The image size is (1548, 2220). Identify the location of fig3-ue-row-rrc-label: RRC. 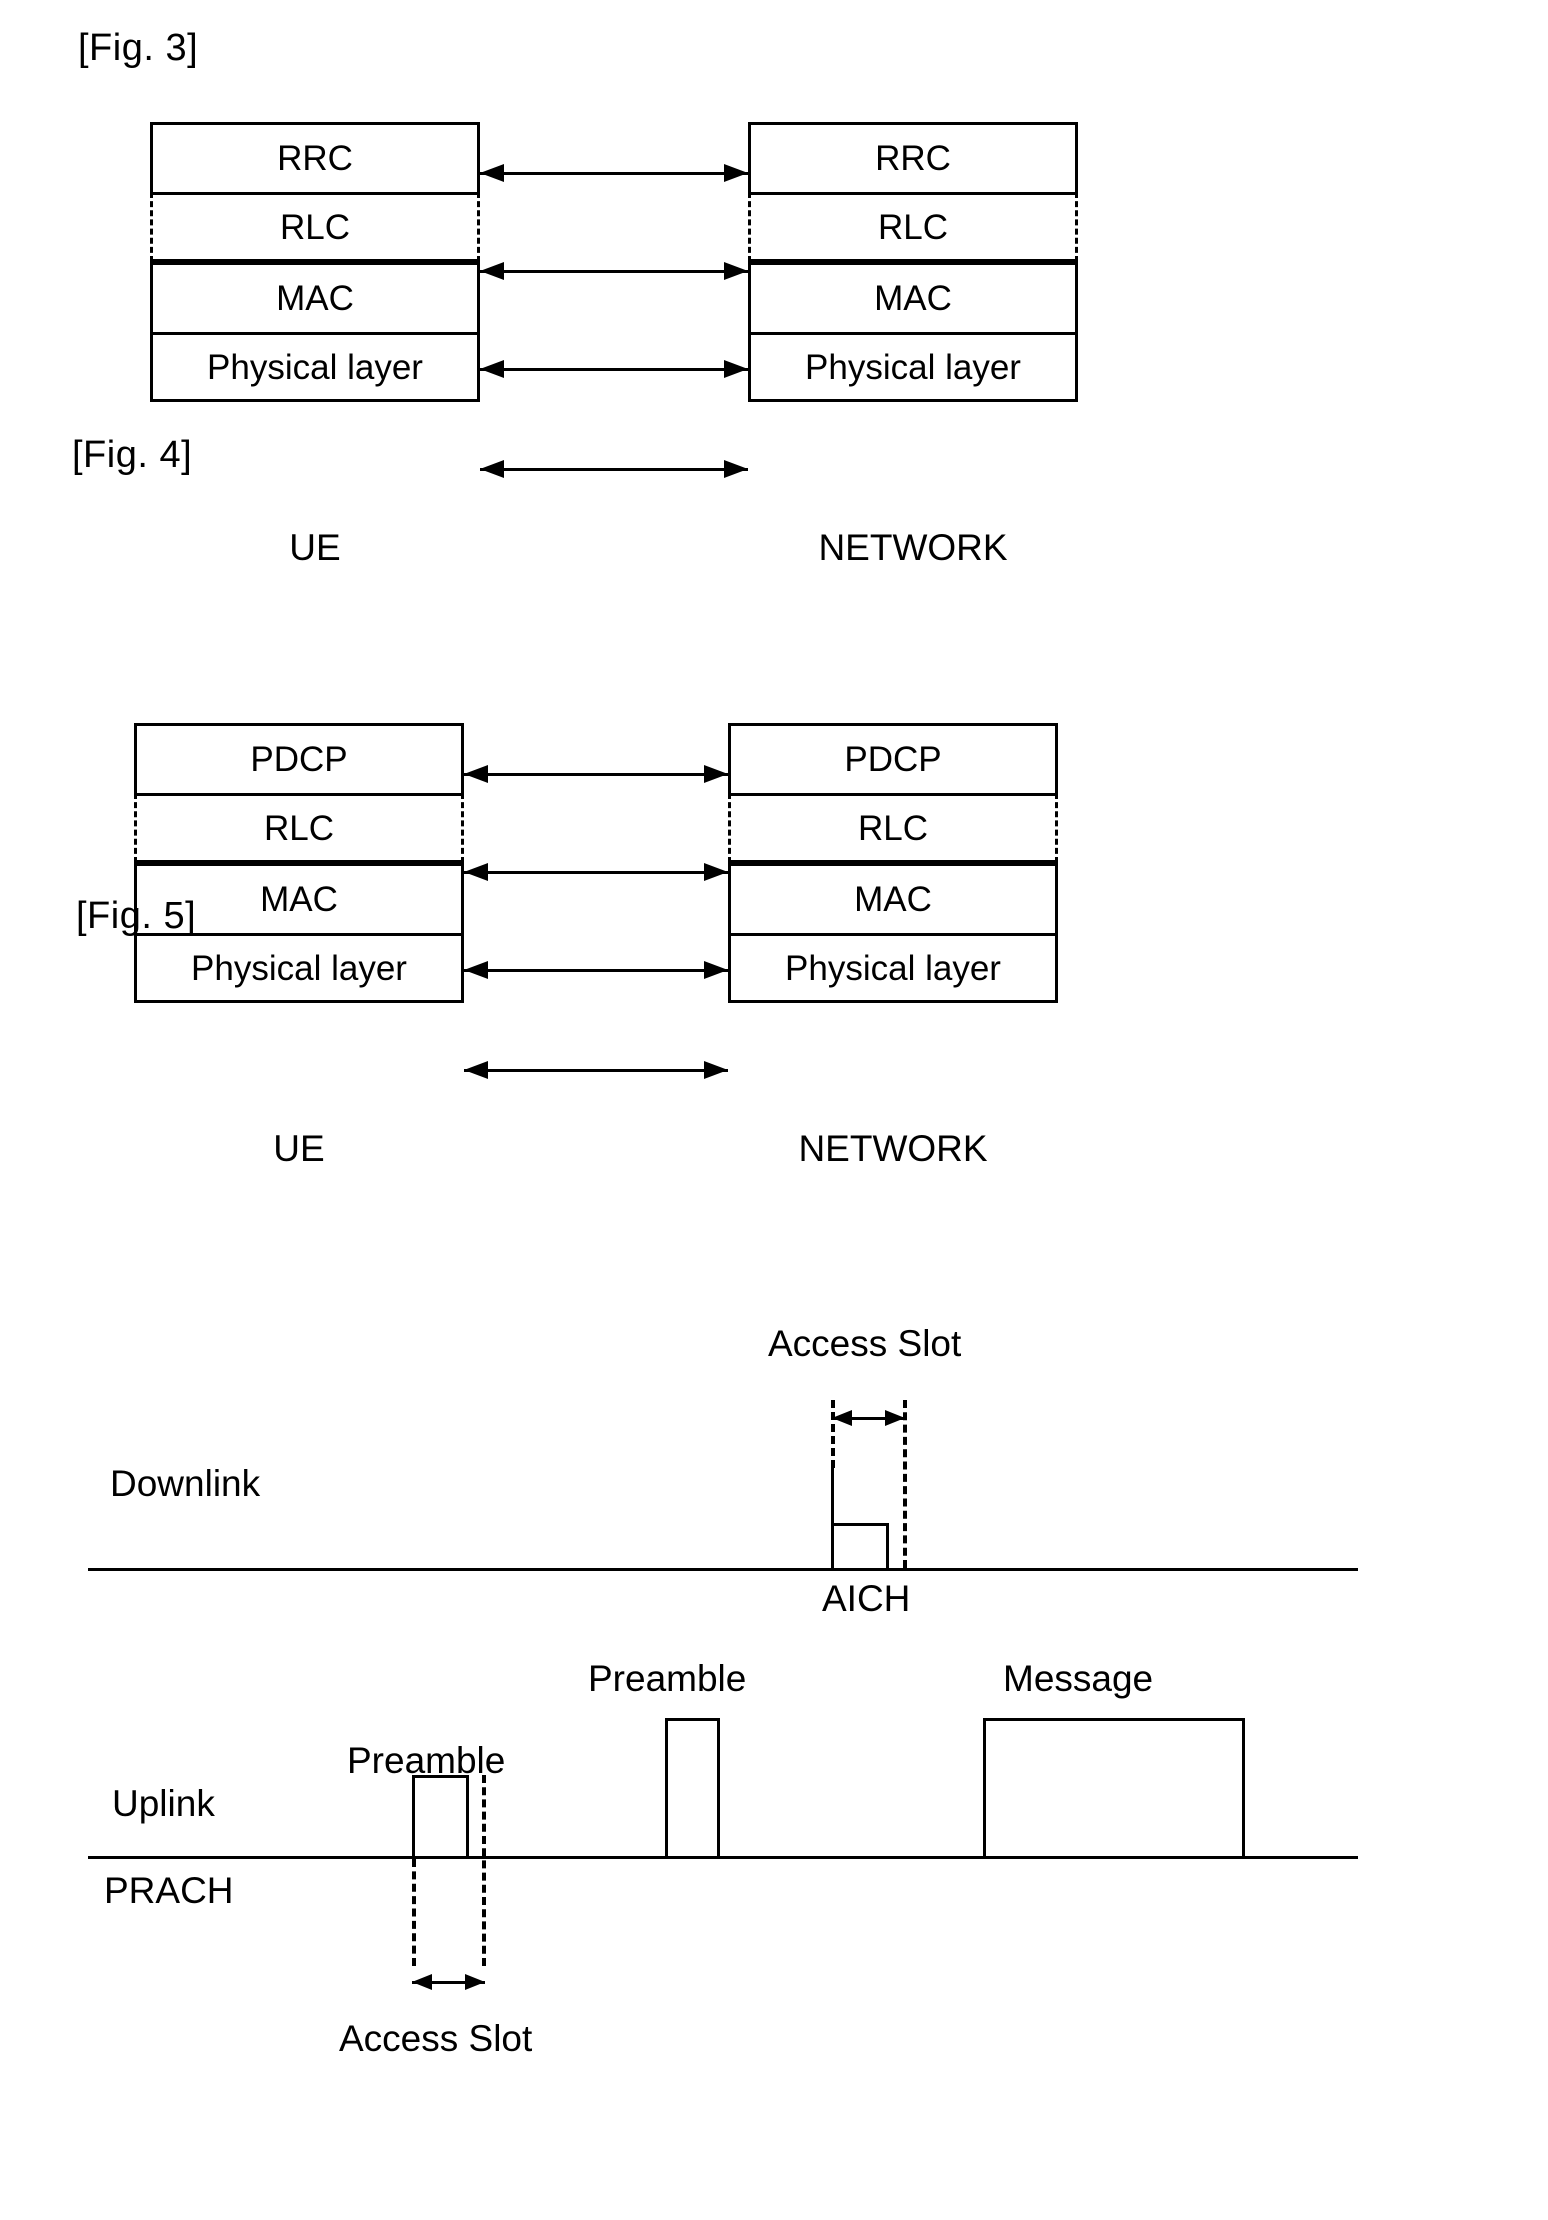
(315, 158).